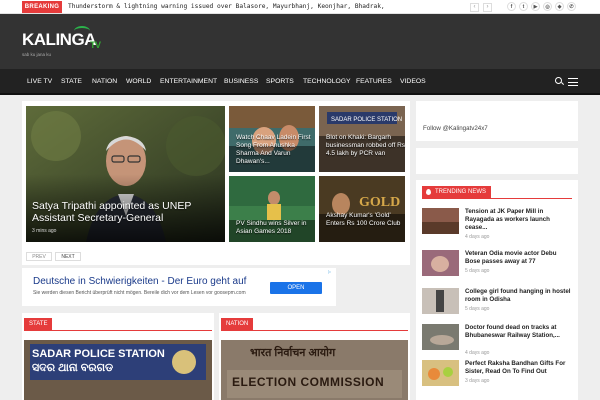 This screenshot has width=600, height=400. What do you see at coordinates (366, 120) in the screenshot?
I see `svg-text: SADAR POLICE STATION` at bounding box center [366, 120].